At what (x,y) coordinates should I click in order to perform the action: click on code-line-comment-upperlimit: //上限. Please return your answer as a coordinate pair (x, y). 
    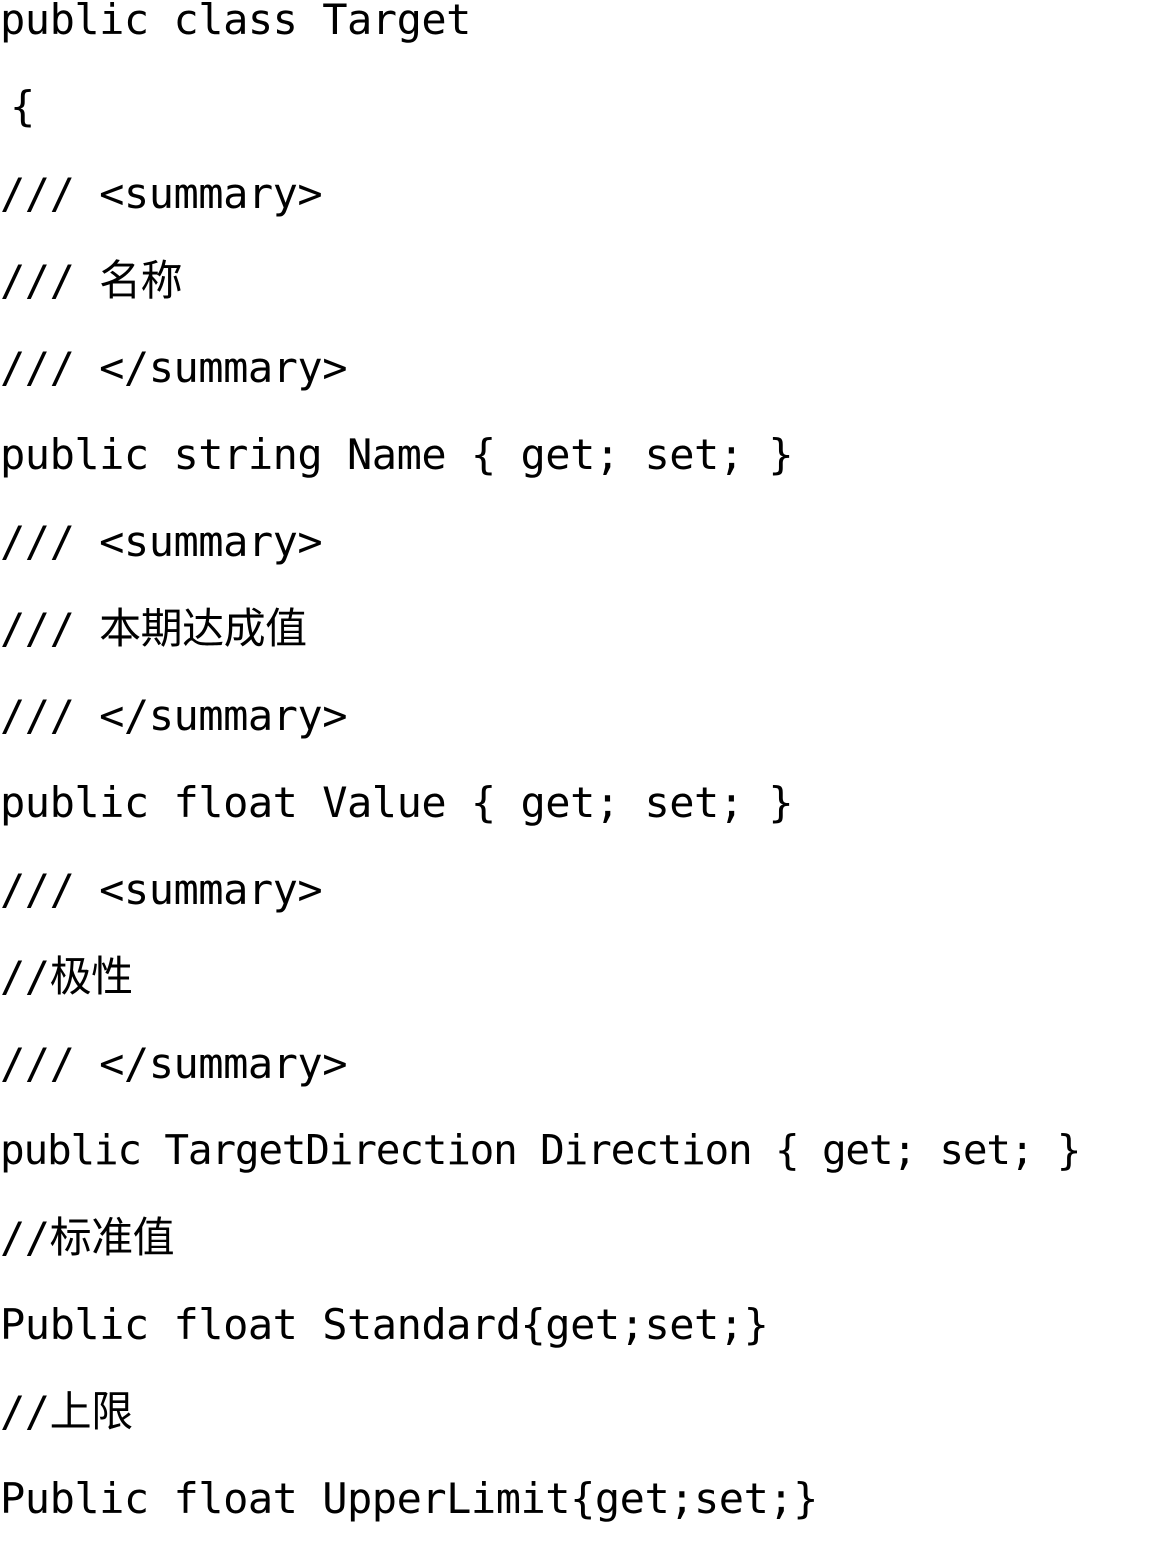
    Looking at the image, I should click on (66, 1411).